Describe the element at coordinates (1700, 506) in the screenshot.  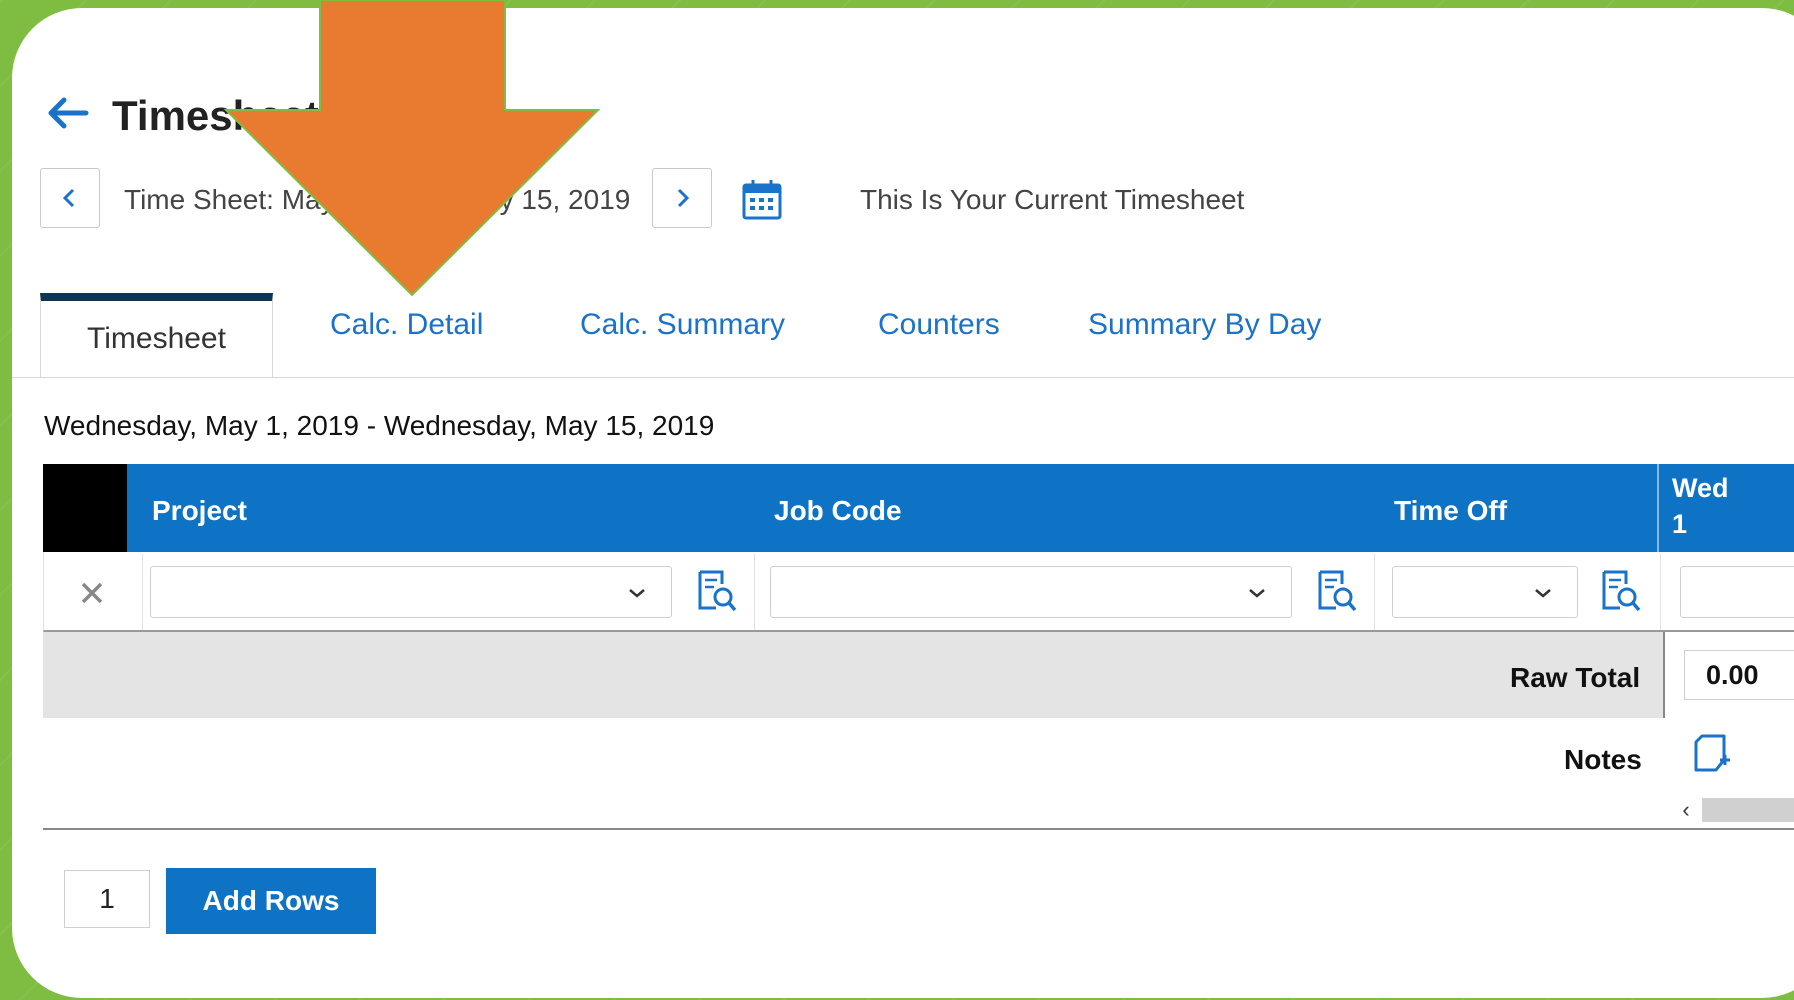
I see `column-header-day: Wed 1` at that location.